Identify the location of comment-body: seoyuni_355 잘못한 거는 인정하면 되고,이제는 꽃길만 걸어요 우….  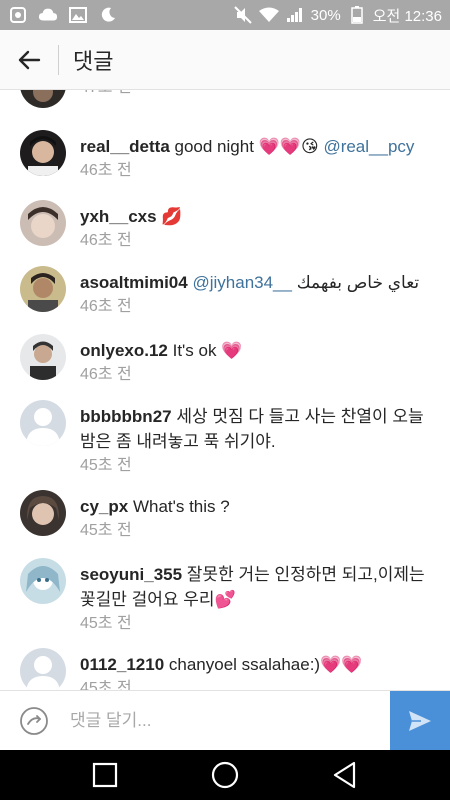
(258, 599).